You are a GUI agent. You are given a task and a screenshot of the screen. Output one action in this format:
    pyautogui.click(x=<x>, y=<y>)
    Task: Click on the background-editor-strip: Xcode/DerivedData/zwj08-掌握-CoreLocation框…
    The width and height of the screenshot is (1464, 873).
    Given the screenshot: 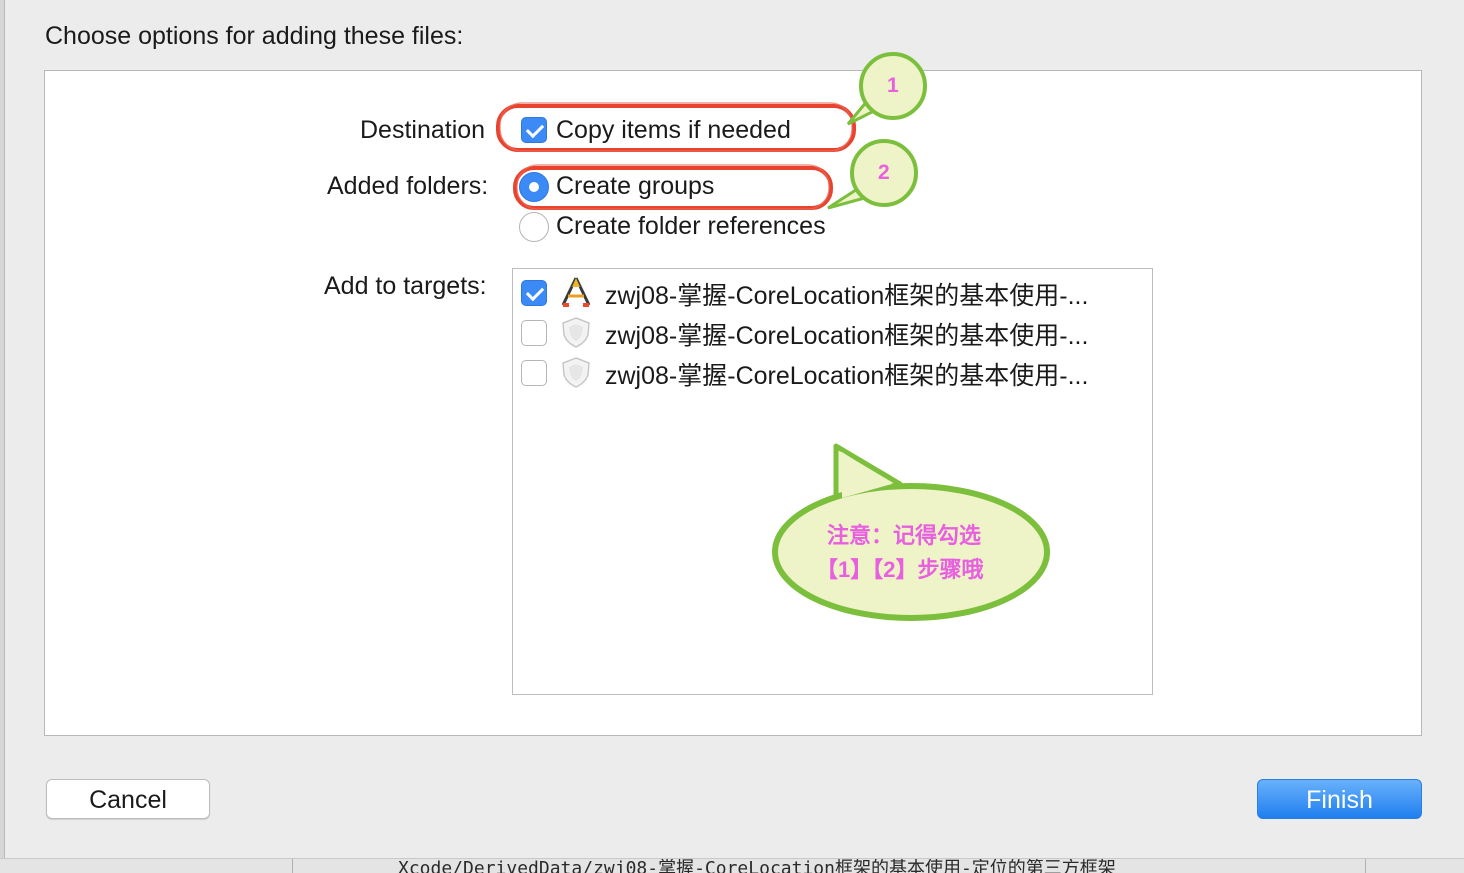 What is the action you would take?
    pyautogui.click(x=732, y=865)
    